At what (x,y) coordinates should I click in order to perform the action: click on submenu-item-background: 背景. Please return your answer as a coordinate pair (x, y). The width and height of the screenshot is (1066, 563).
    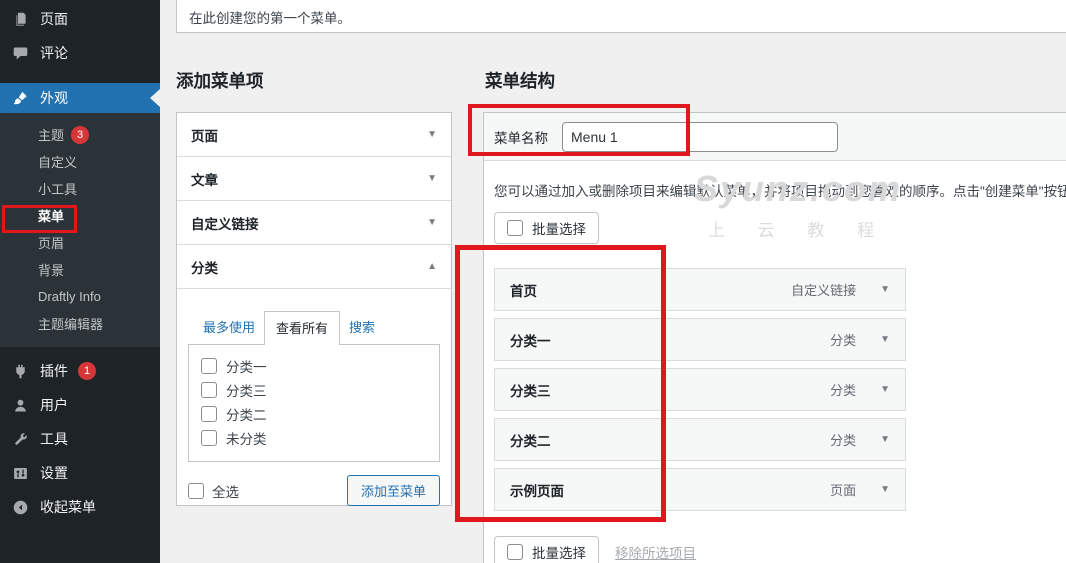
    Looking at the image, I should click on (80, 269).